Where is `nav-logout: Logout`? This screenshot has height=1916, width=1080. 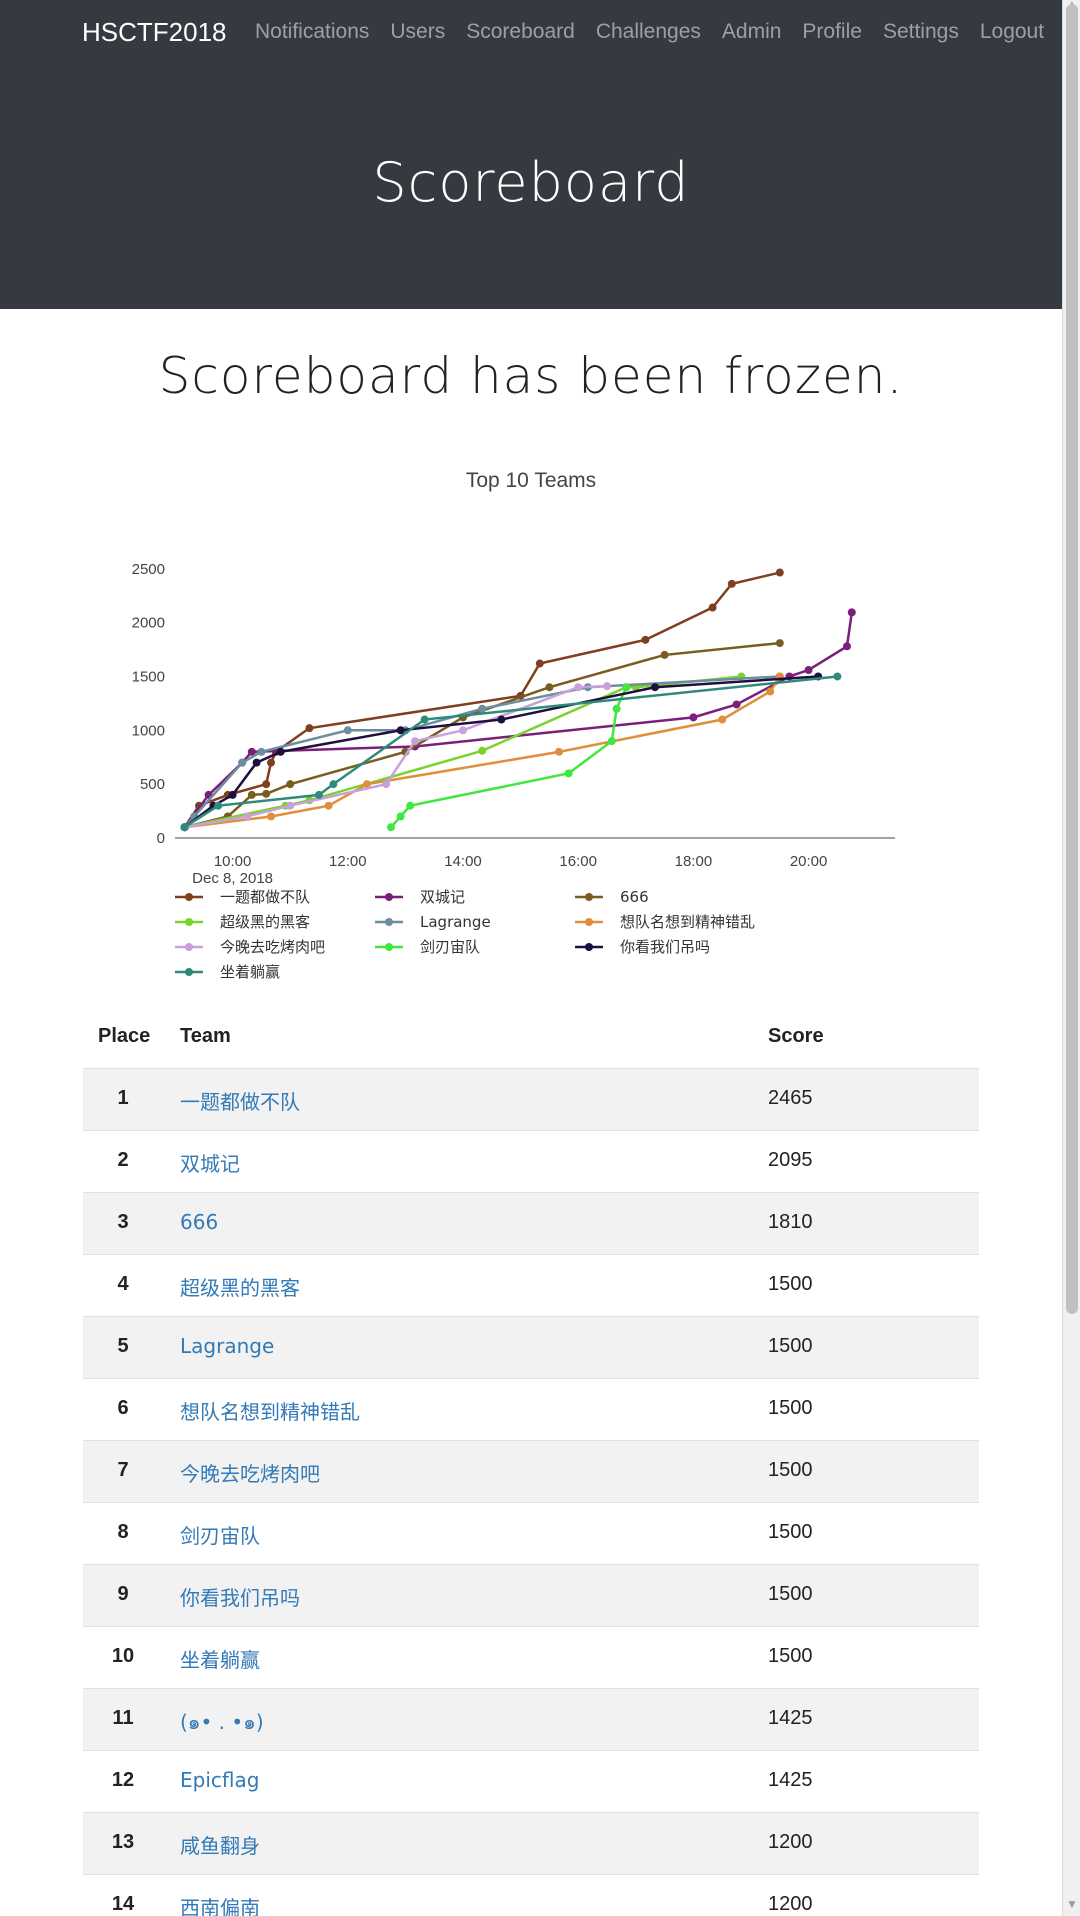 nav-logout: Logout is located at coordinates (1012, 32).